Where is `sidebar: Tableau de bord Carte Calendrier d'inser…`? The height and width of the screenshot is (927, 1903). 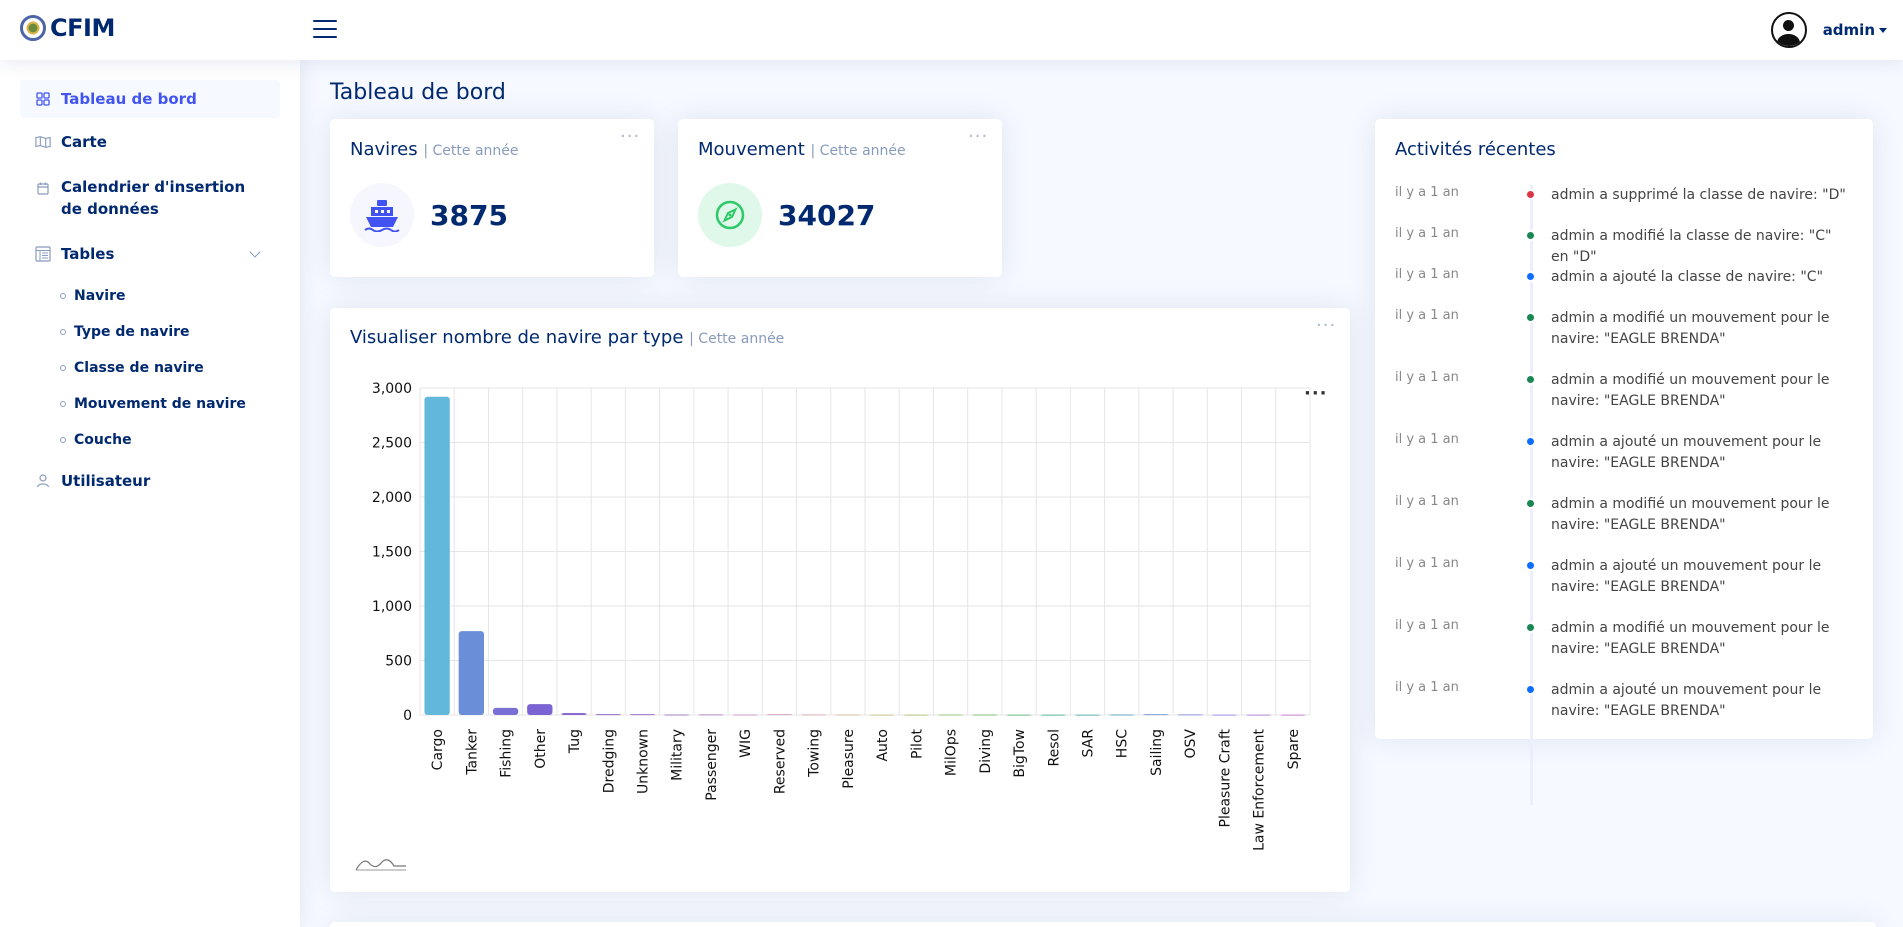
sidebar: Tableau de bord Carte Calendrier d'inser… is located at coordinates (150, 493).